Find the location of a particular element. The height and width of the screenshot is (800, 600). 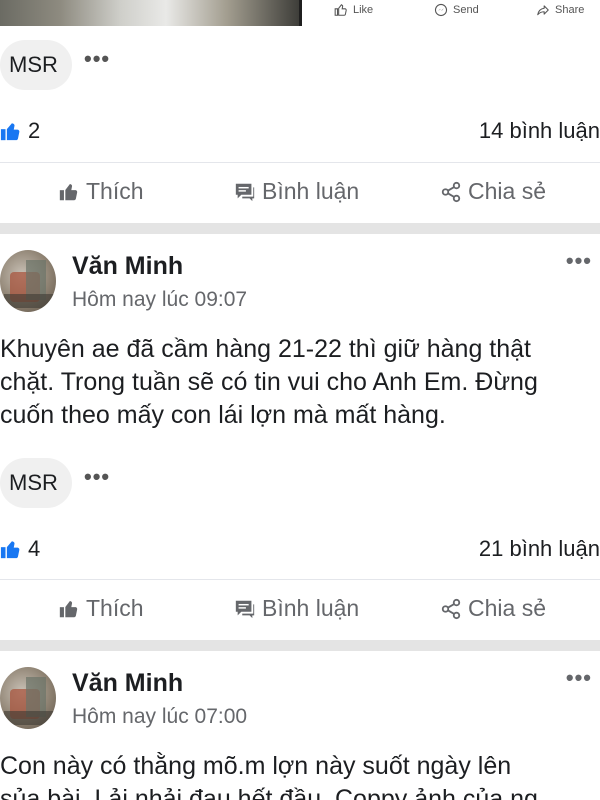

top-share-button: Share is located at coordinates (560, 10).